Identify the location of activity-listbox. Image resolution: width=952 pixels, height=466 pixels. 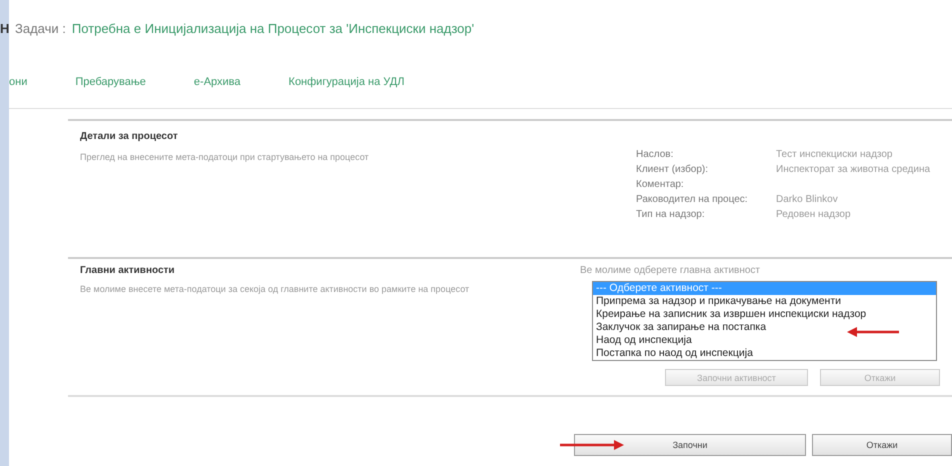
(764, 321).